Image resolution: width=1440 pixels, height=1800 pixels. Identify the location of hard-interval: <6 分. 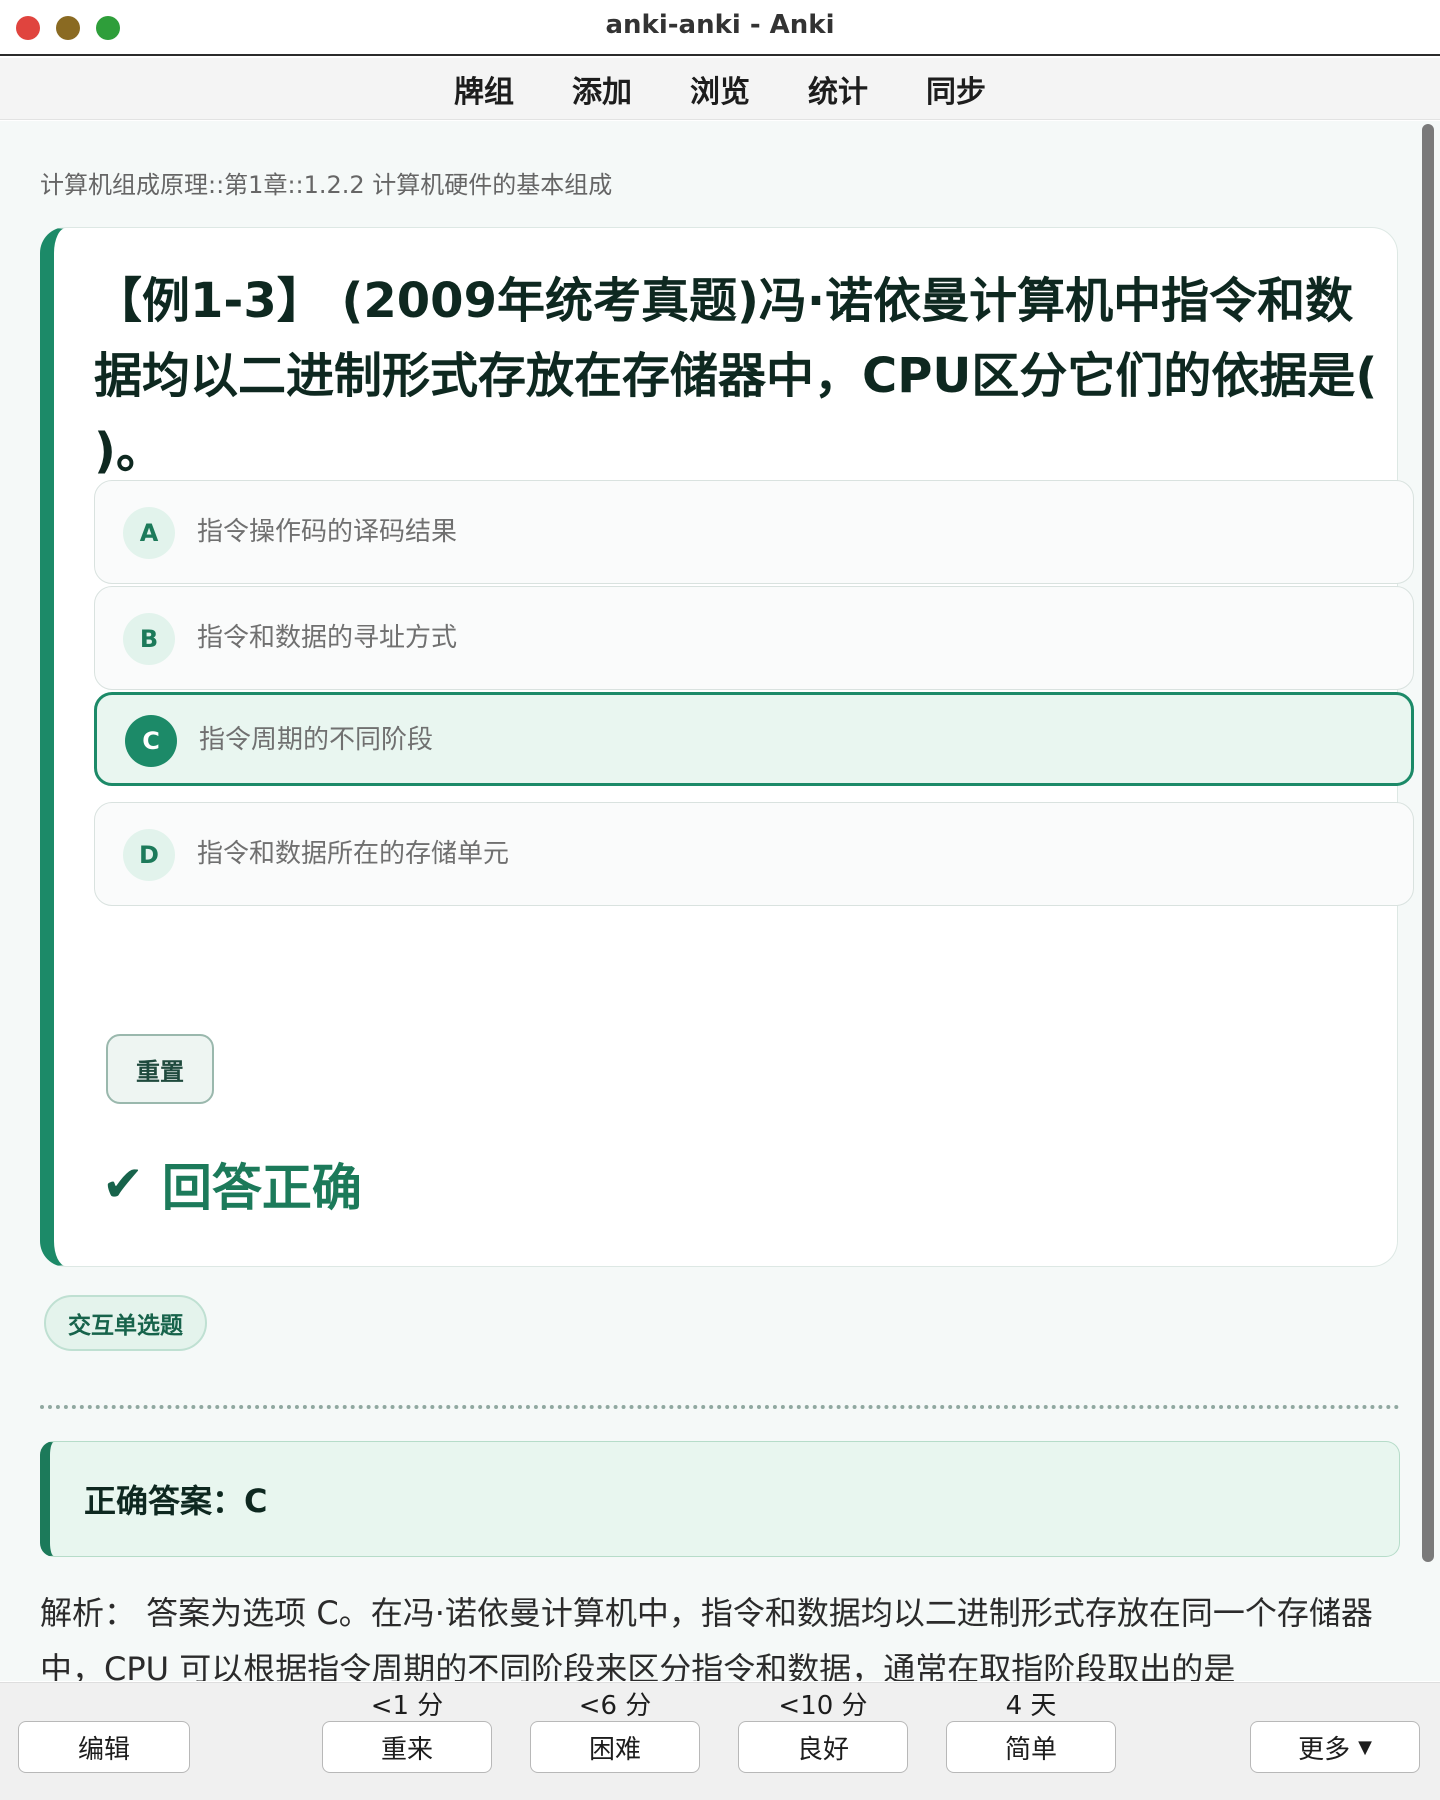
(615, 1706).